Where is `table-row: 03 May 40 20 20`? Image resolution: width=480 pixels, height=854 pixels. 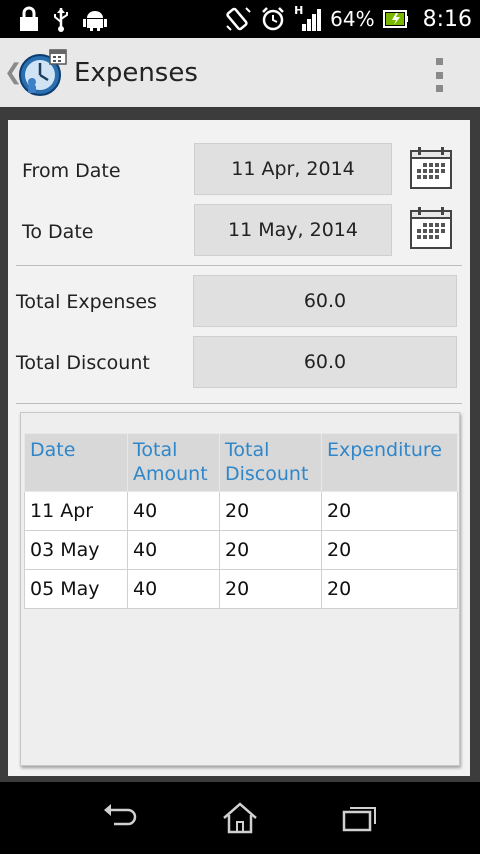
table-row: 03 May 40 20 20 is located at coordinates (241, 550).